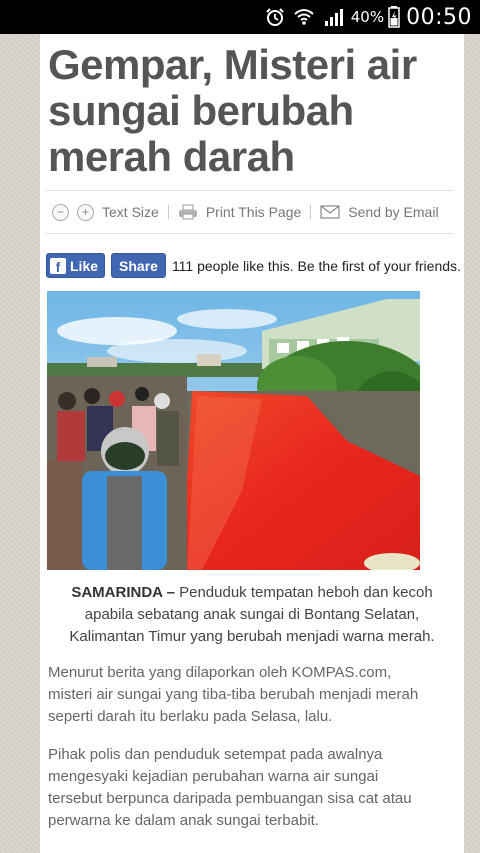  I want to click on right-margin-background, so click(472, 443).